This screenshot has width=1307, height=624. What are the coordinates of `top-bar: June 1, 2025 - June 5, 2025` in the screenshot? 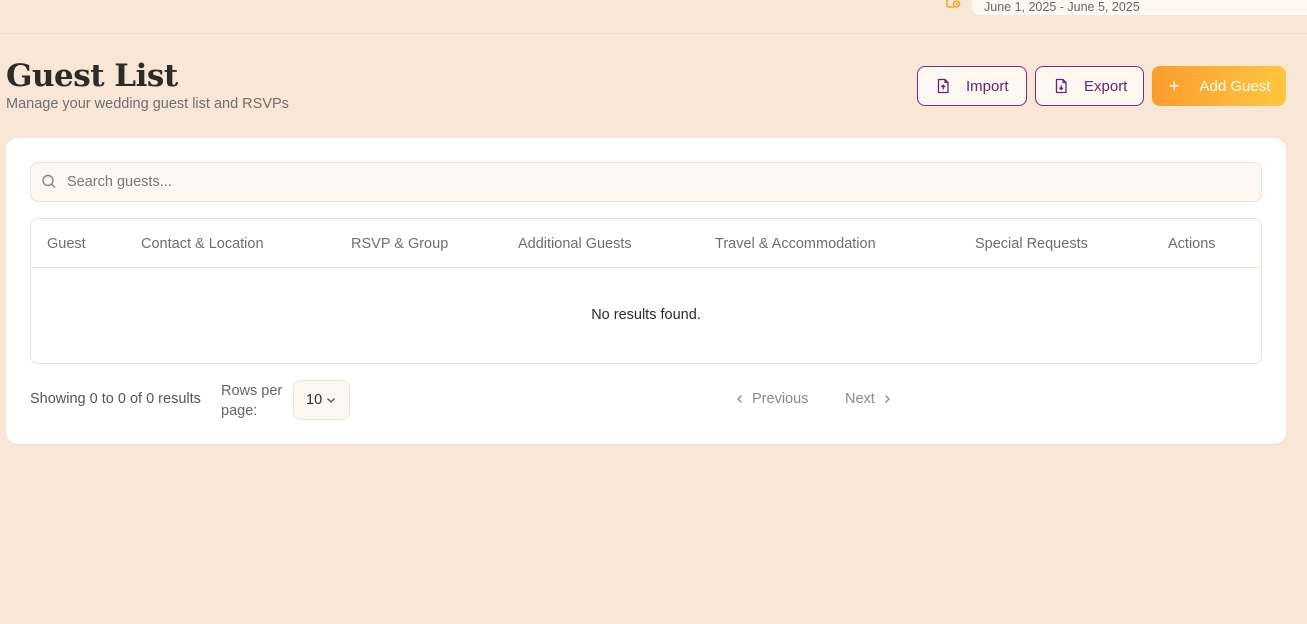 It's located at (653, 17).